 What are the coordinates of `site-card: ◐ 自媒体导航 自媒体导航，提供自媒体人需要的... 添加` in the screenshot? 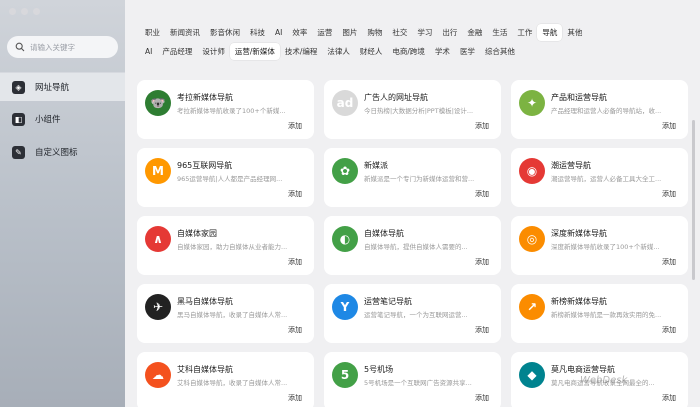 It's located at (412, 245).